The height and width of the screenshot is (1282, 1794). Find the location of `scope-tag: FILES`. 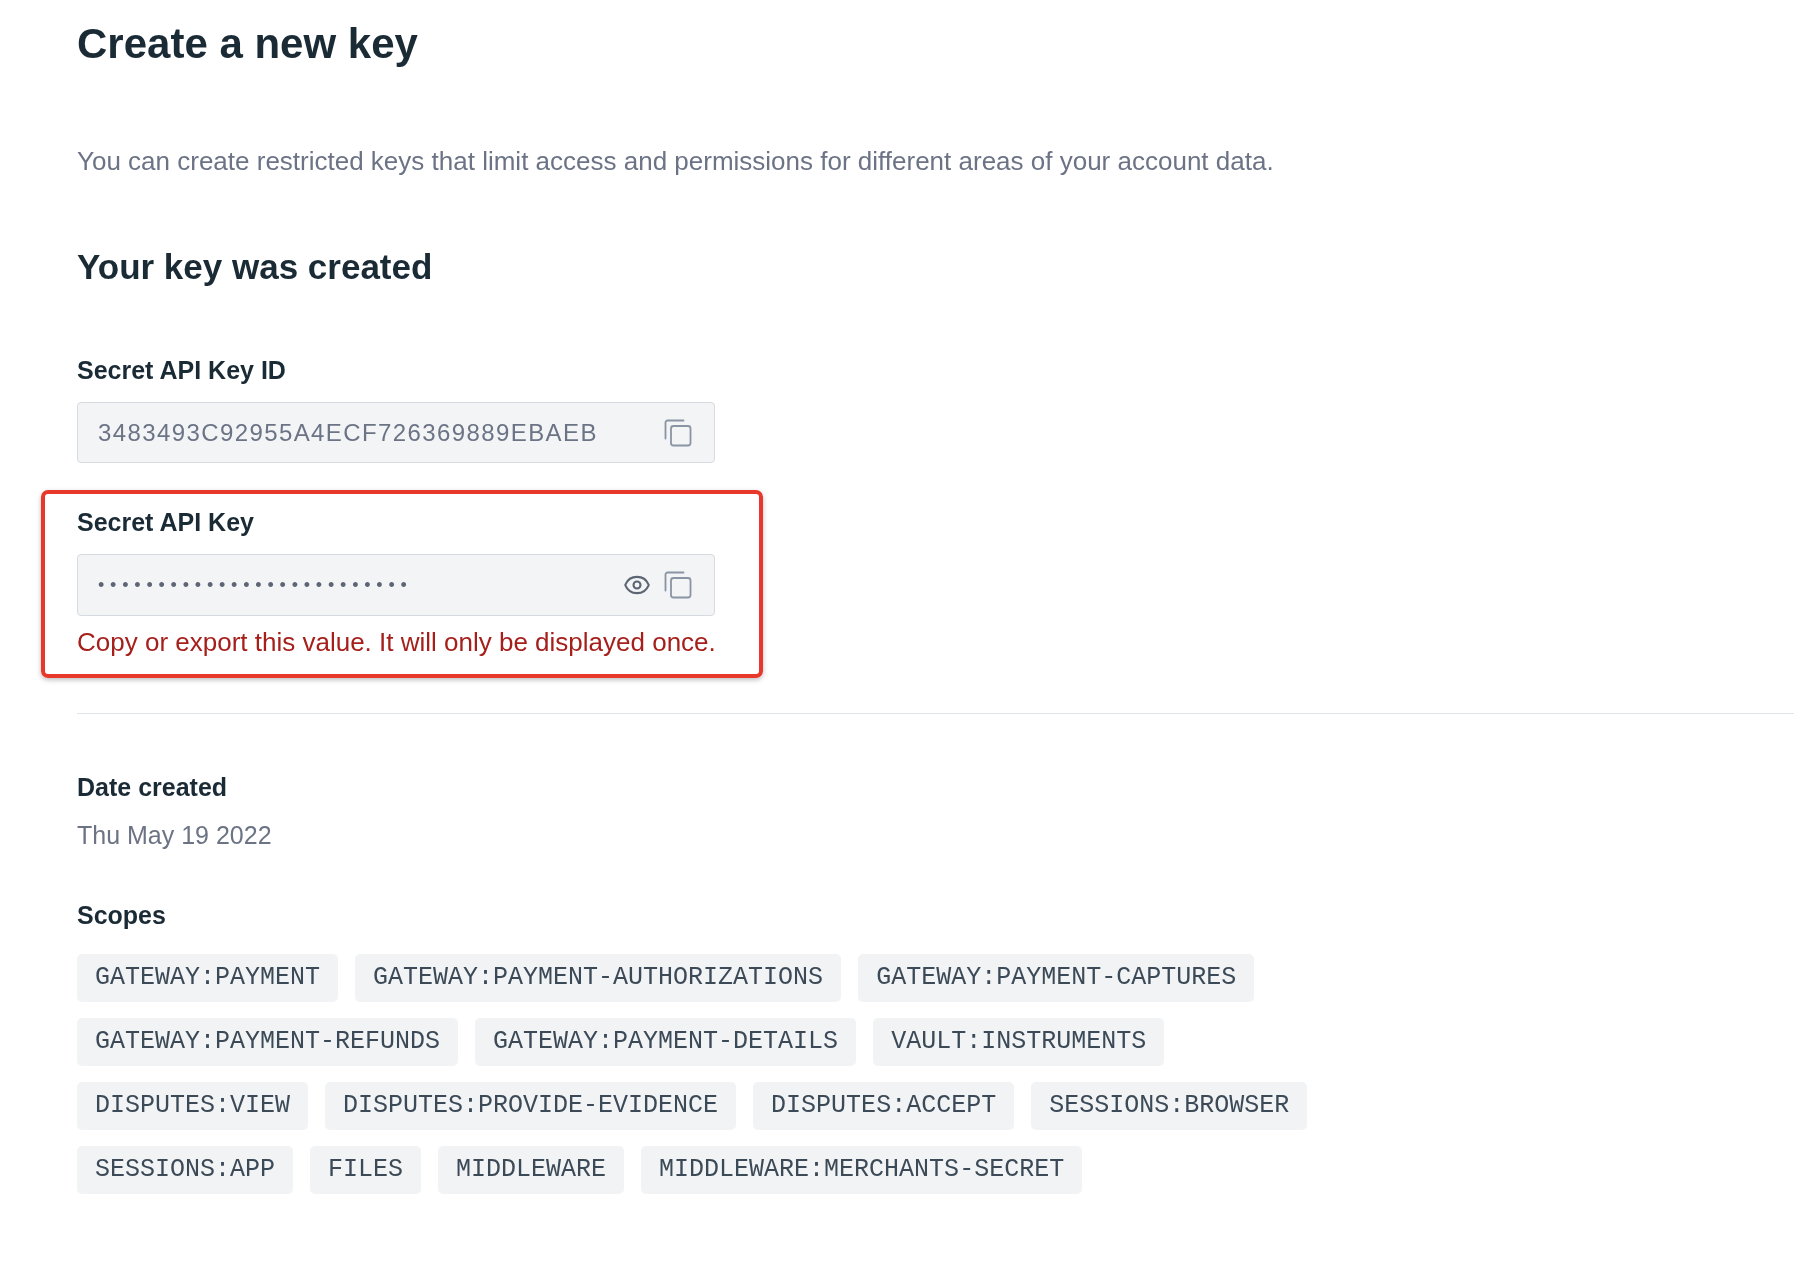

scope-tag: FILES is located at coordinates (366, 1170).